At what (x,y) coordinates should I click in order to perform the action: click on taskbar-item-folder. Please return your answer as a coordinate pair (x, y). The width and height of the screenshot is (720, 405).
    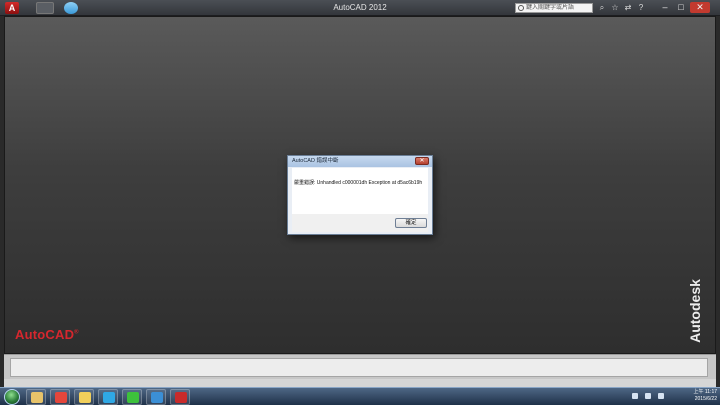
    Looking at the image, I should click on (84, 397).